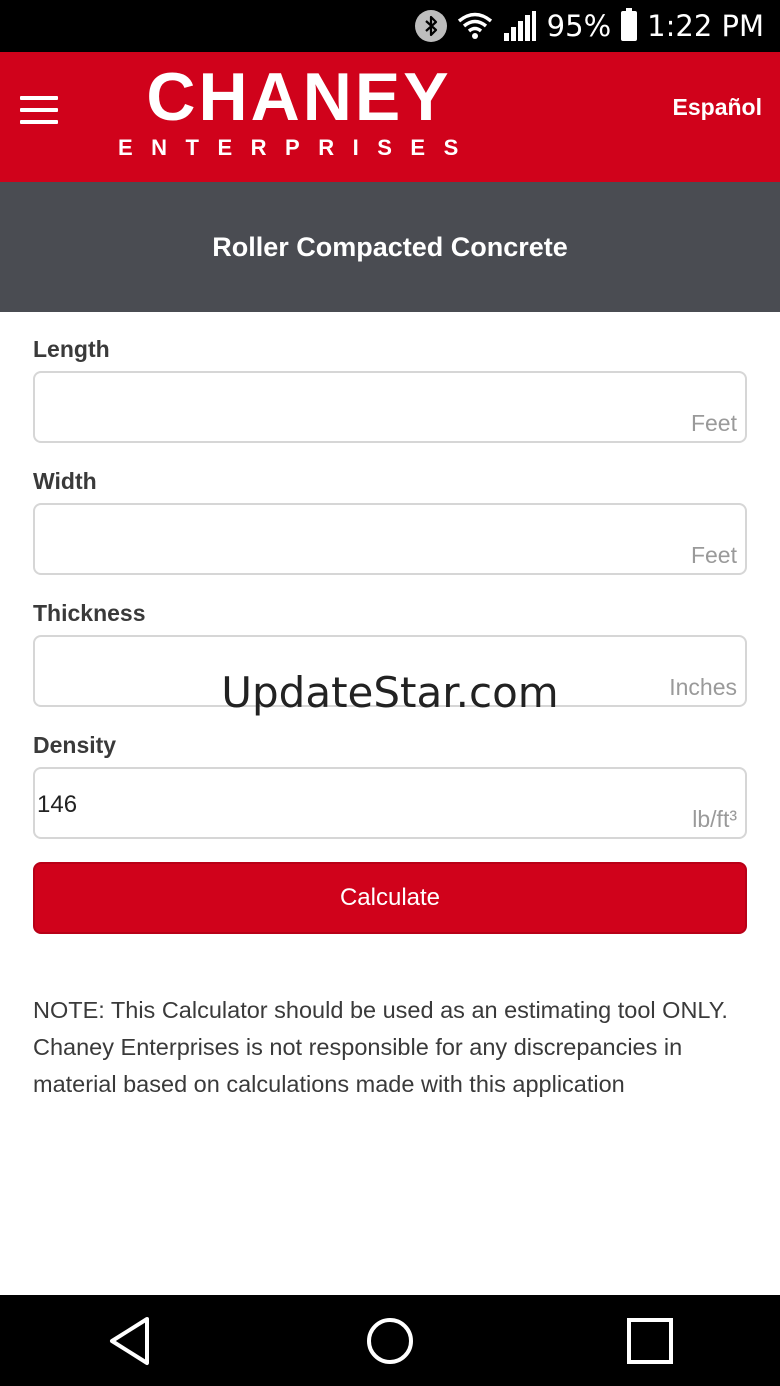 Image resolution: width=780 pixels, height=1386 pixels. I want to click on thickness-label: Thickness, so click(89, 613).